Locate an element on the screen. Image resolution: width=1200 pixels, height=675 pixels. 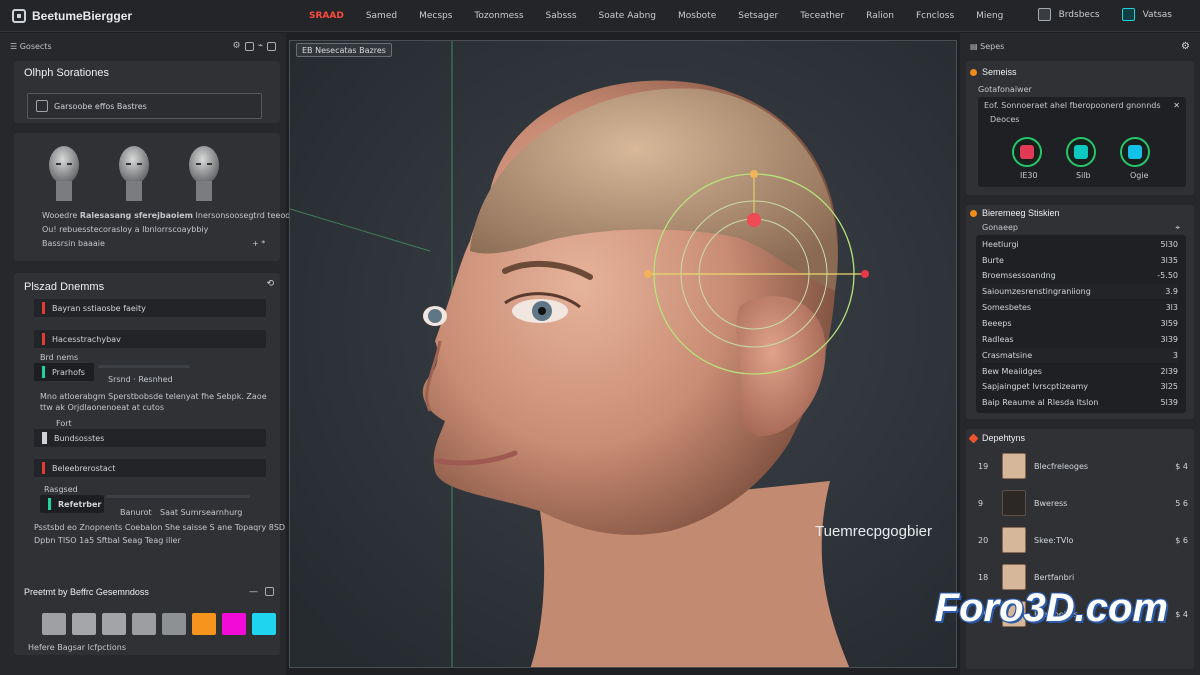
mesh-row: 19 Blecfreleoges $ 4 is located at coordinates (1083, 466).